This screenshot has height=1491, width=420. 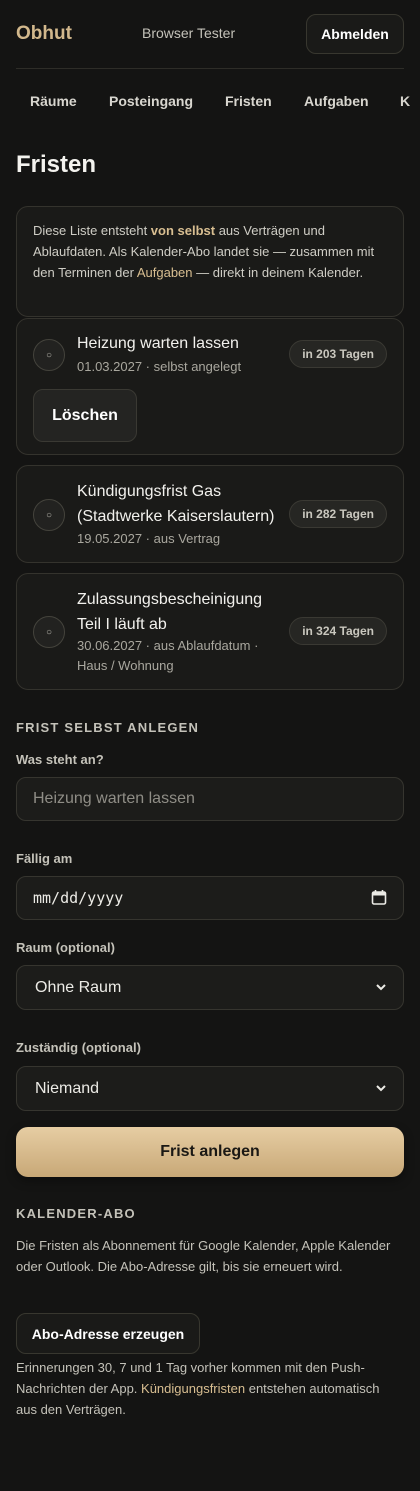 I want to click on info-text-1: Diese Liste entsteht, so click(x=92, y=230).